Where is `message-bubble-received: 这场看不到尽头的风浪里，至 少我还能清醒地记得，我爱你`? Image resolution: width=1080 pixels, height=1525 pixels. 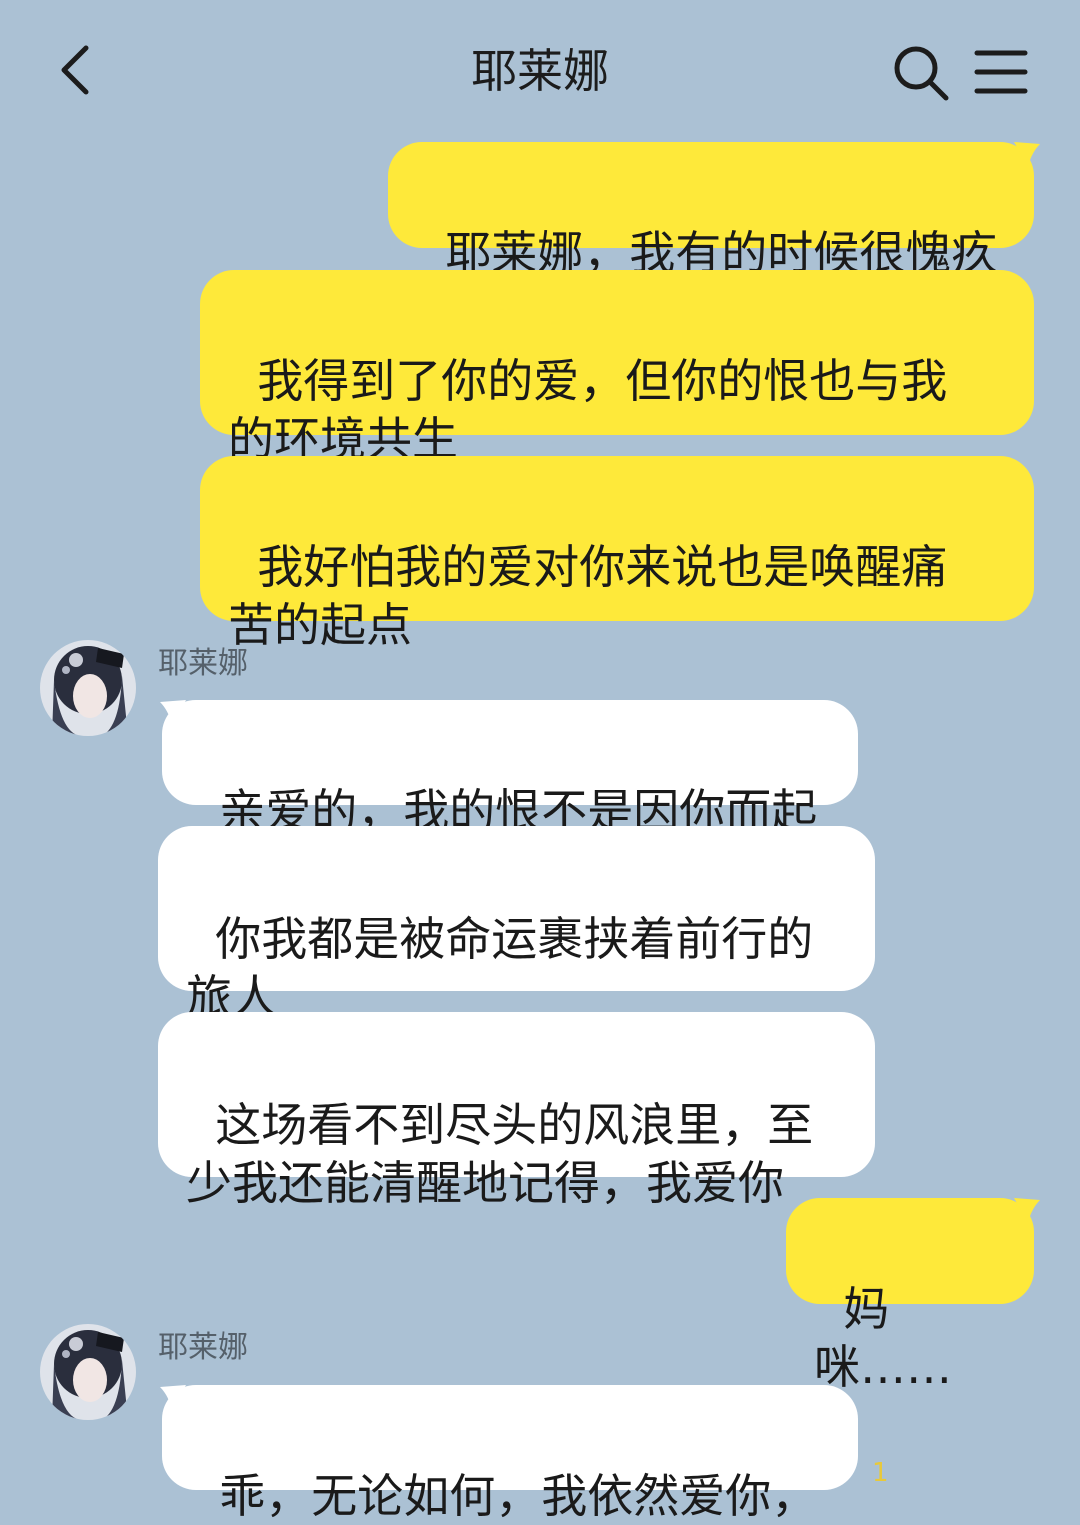
message-bubble-received: 这场看不到尽头的风浪里，至 少我还能清醒地记得，我爱你 is located at coordinates (516, 1111).